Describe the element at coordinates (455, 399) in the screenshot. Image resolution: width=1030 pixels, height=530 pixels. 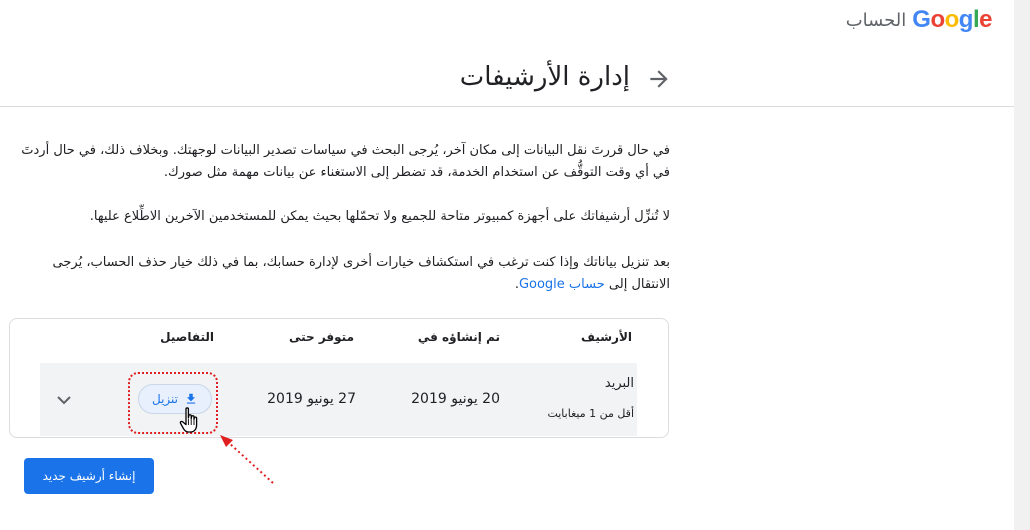
I see `archive-created-date: 20 يونيو 2019` at that location.